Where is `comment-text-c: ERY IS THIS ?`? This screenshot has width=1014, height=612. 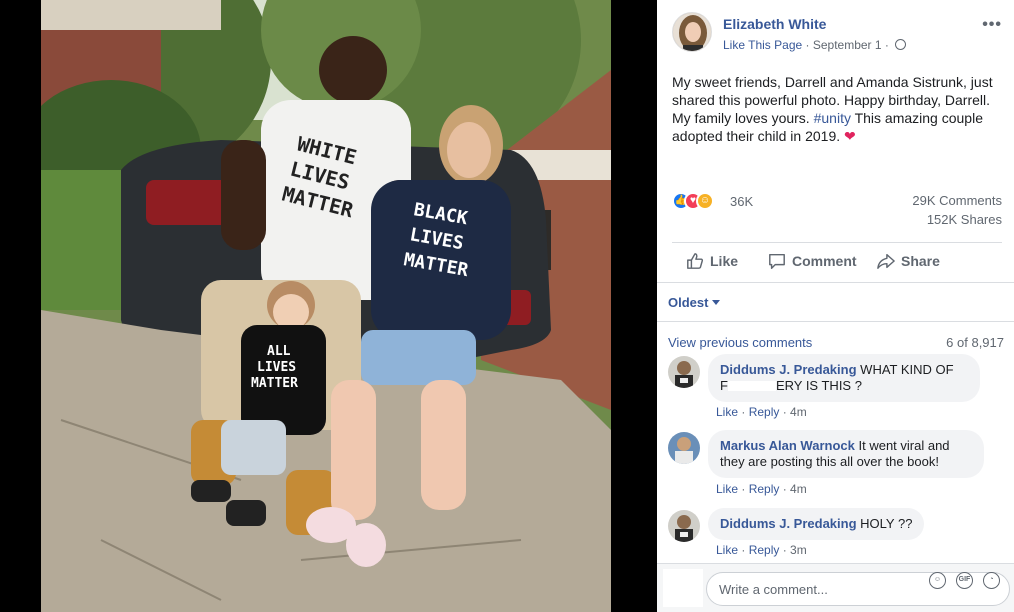
comment-text-c: ERY IS THIS ? is located at coordinates (818, 385).